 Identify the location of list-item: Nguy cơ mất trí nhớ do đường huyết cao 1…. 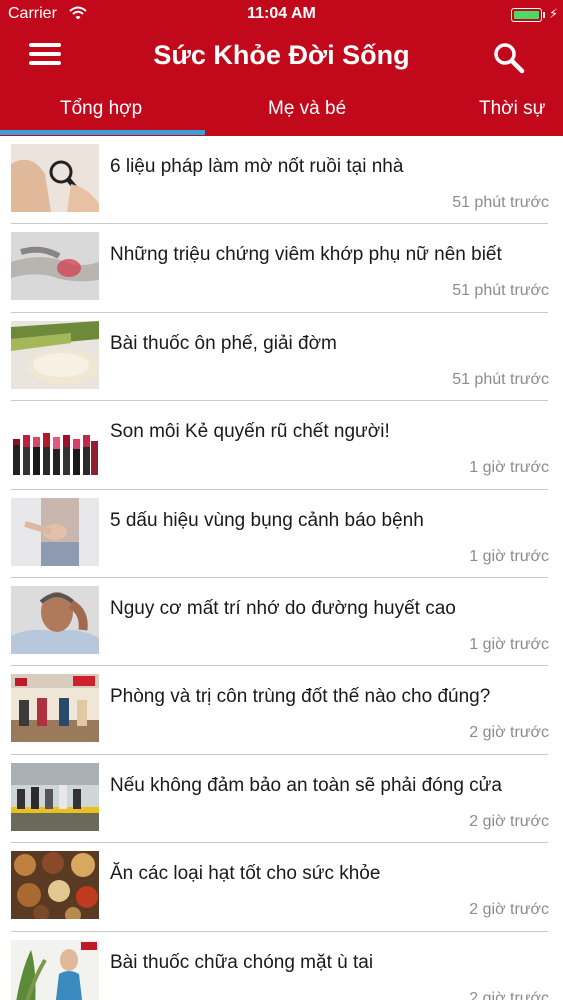
(281, 622).